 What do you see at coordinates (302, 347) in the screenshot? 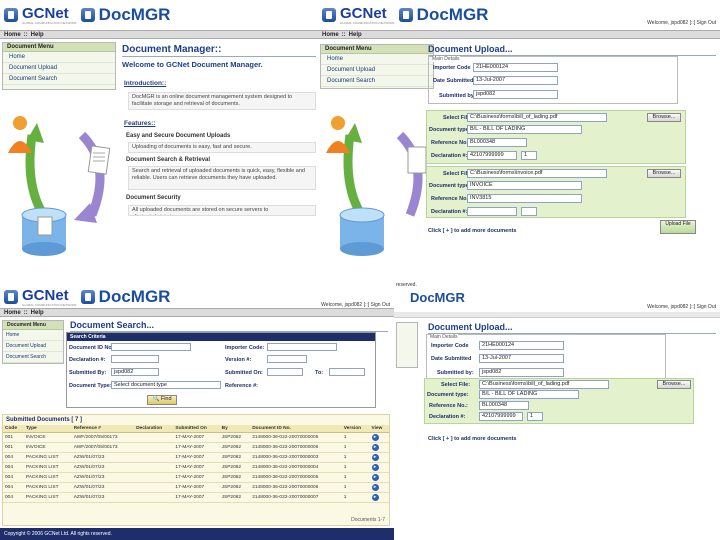
I see `importer-code-field` at bounding box center [302, 347].